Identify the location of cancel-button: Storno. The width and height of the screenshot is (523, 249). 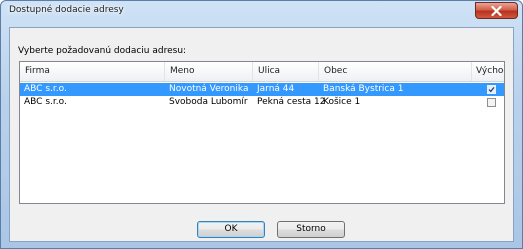
(311, 229).